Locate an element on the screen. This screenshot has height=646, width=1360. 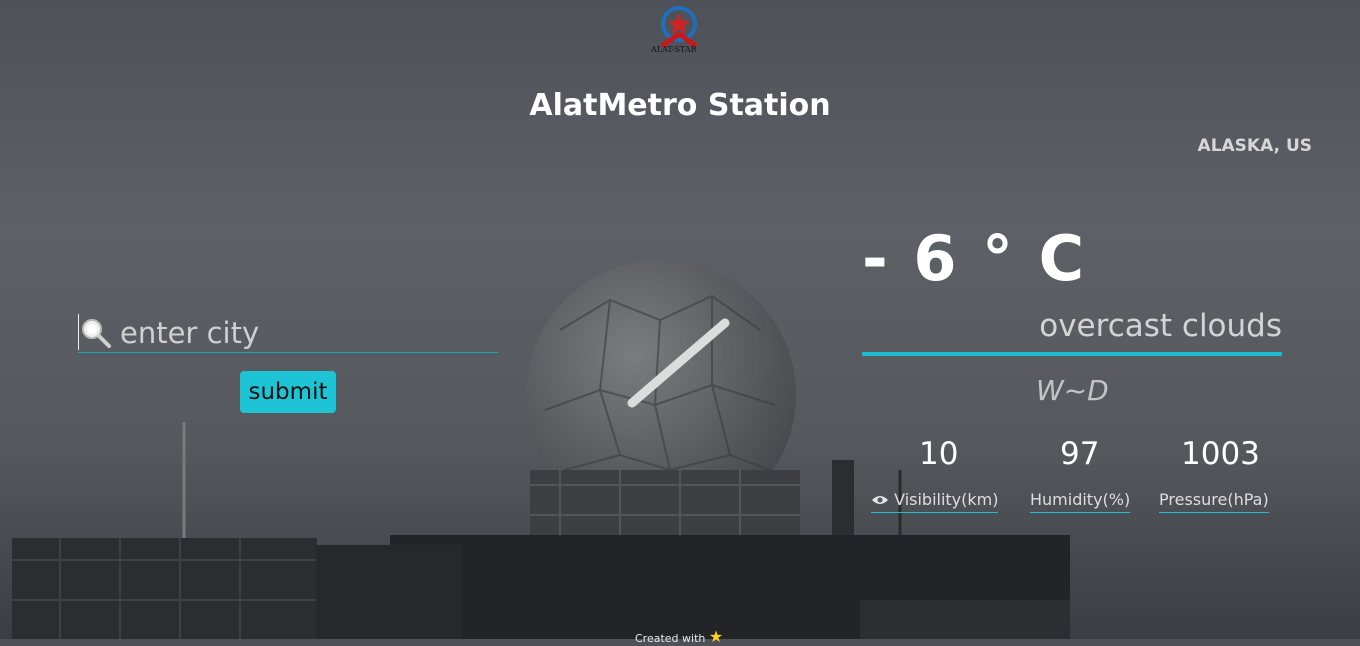
footer-credit: Created with ★ is located at coordinates (679, 636).